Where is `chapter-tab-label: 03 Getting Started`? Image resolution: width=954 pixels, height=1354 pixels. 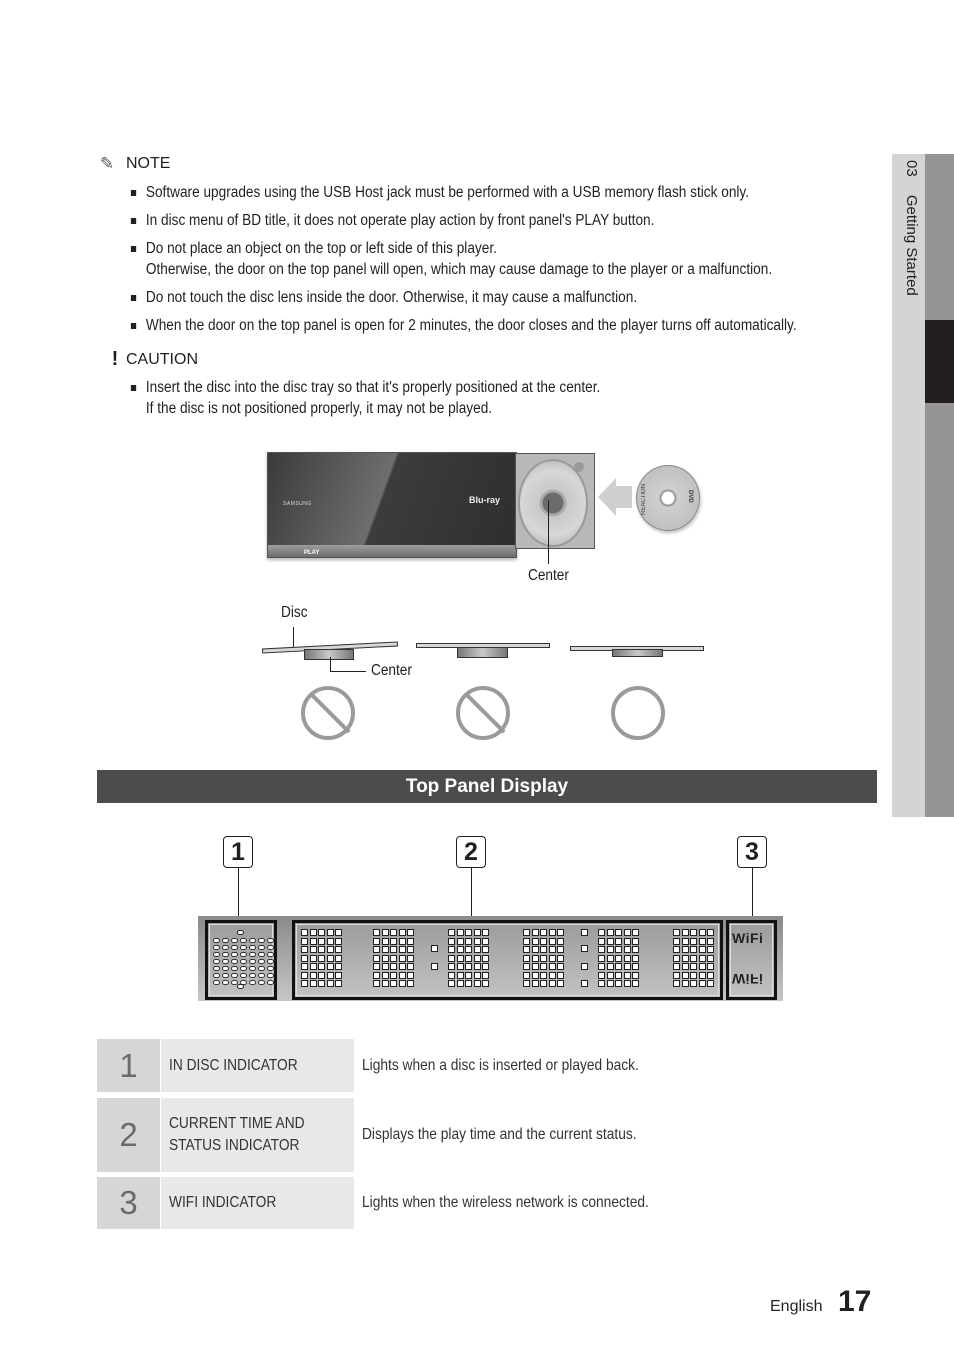 chapter-tab-label: 03 Getting Started is located at coordinates (908, 260).